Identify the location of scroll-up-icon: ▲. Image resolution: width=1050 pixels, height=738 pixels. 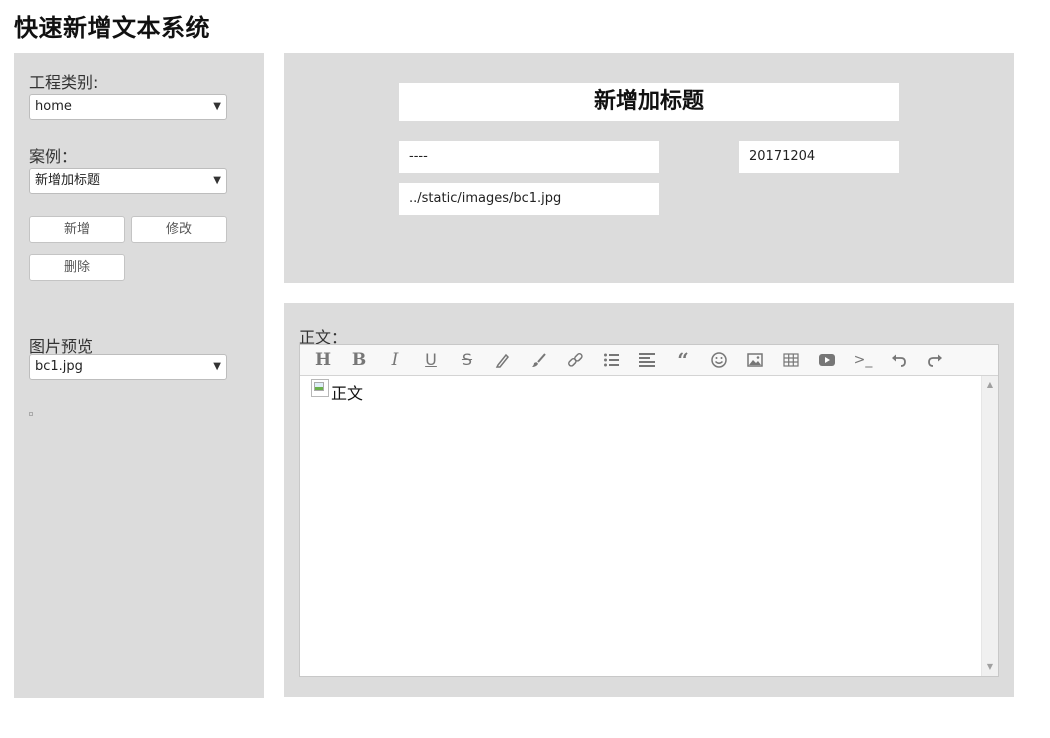
(990, 385).